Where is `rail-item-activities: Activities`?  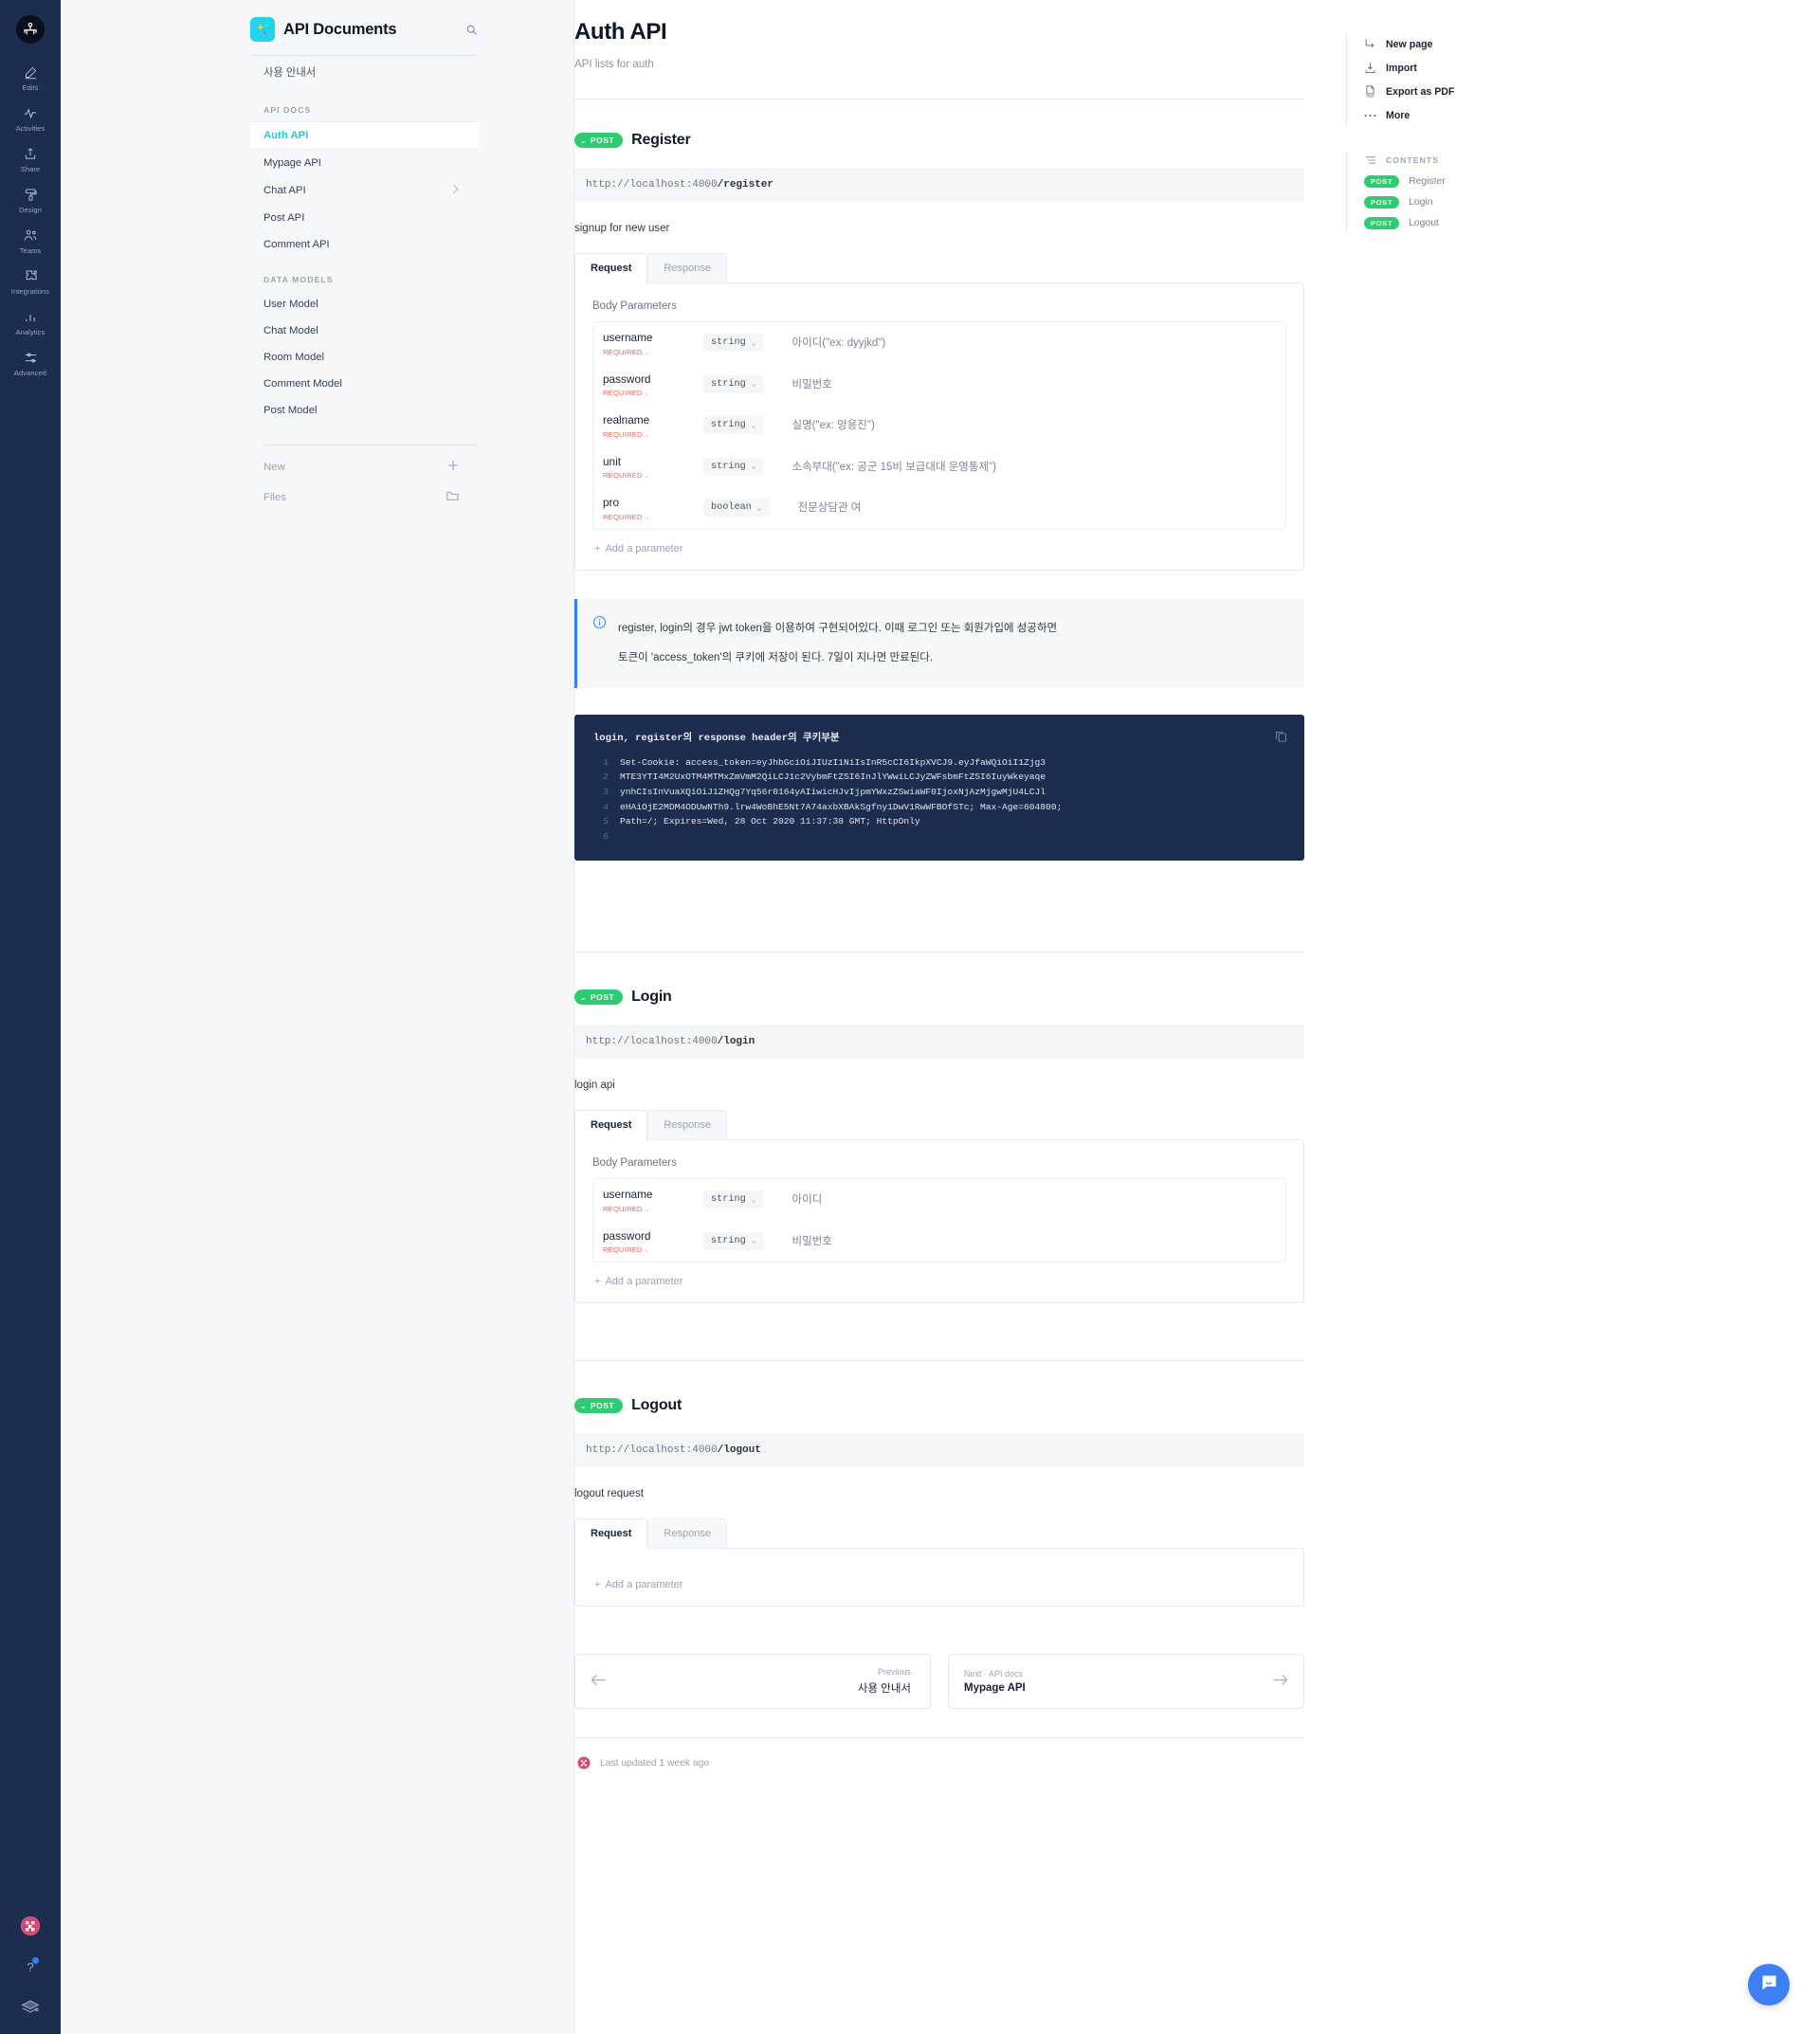 rail-item-activities: Activities is located at coordinates (30, 119).